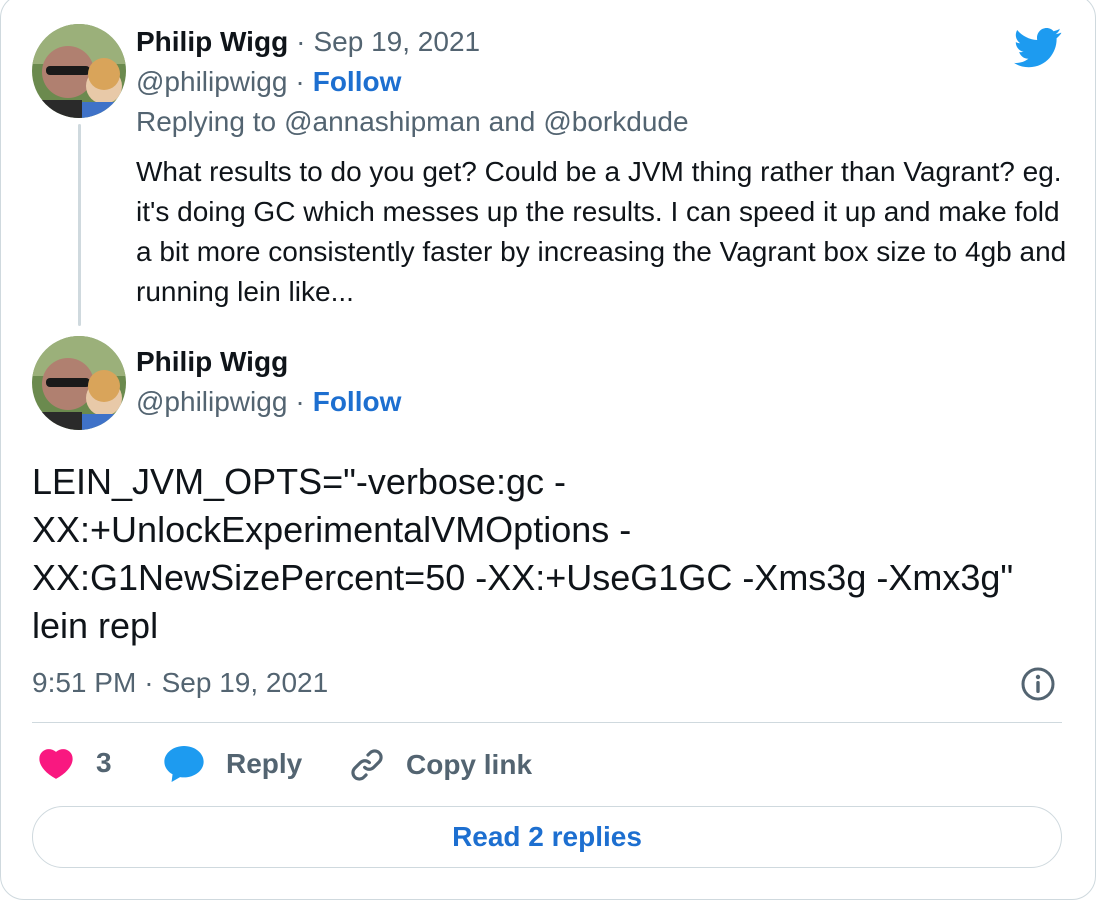 The width and height of the screenshot is (1100, 902). I want to click on replying-user-link: @annashipman, so click(382, 122).